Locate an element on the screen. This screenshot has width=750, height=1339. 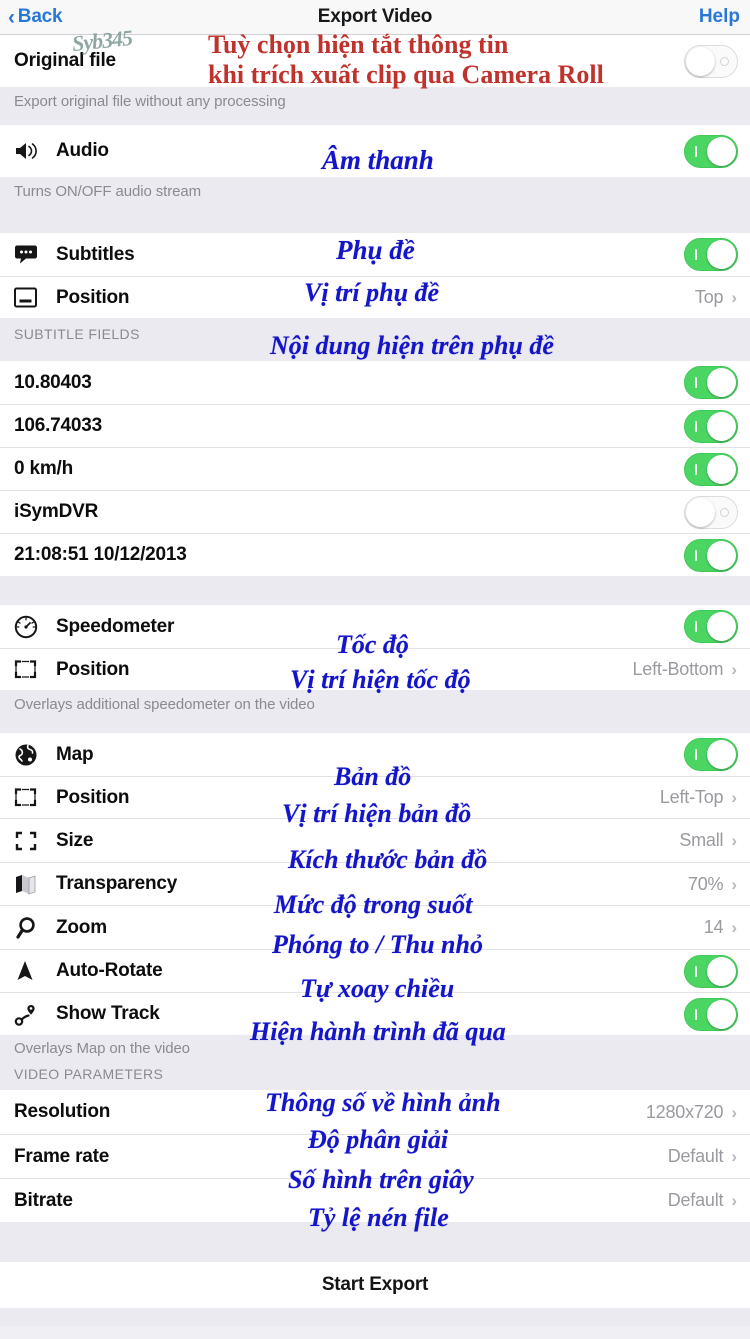
map-show-track-label: Show Track is located at coordinates (108, 1013).